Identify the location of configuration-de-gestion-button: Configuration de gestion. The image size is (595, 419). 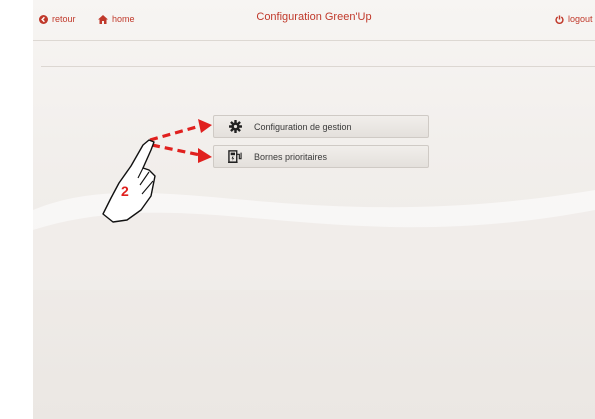
(321, 126).